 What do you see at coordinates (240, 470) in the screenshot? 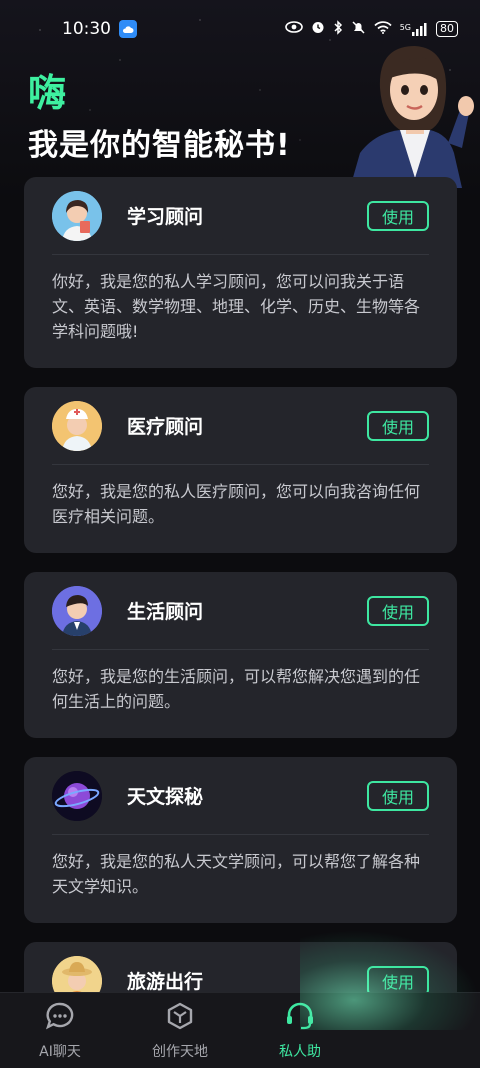
I see `card-medical-advisor: 医疗顾问 使用 您好，我是您的私人医疗顾问，您可以向我咨询任何医疗相关问题。` at bounding box center [240, 470].